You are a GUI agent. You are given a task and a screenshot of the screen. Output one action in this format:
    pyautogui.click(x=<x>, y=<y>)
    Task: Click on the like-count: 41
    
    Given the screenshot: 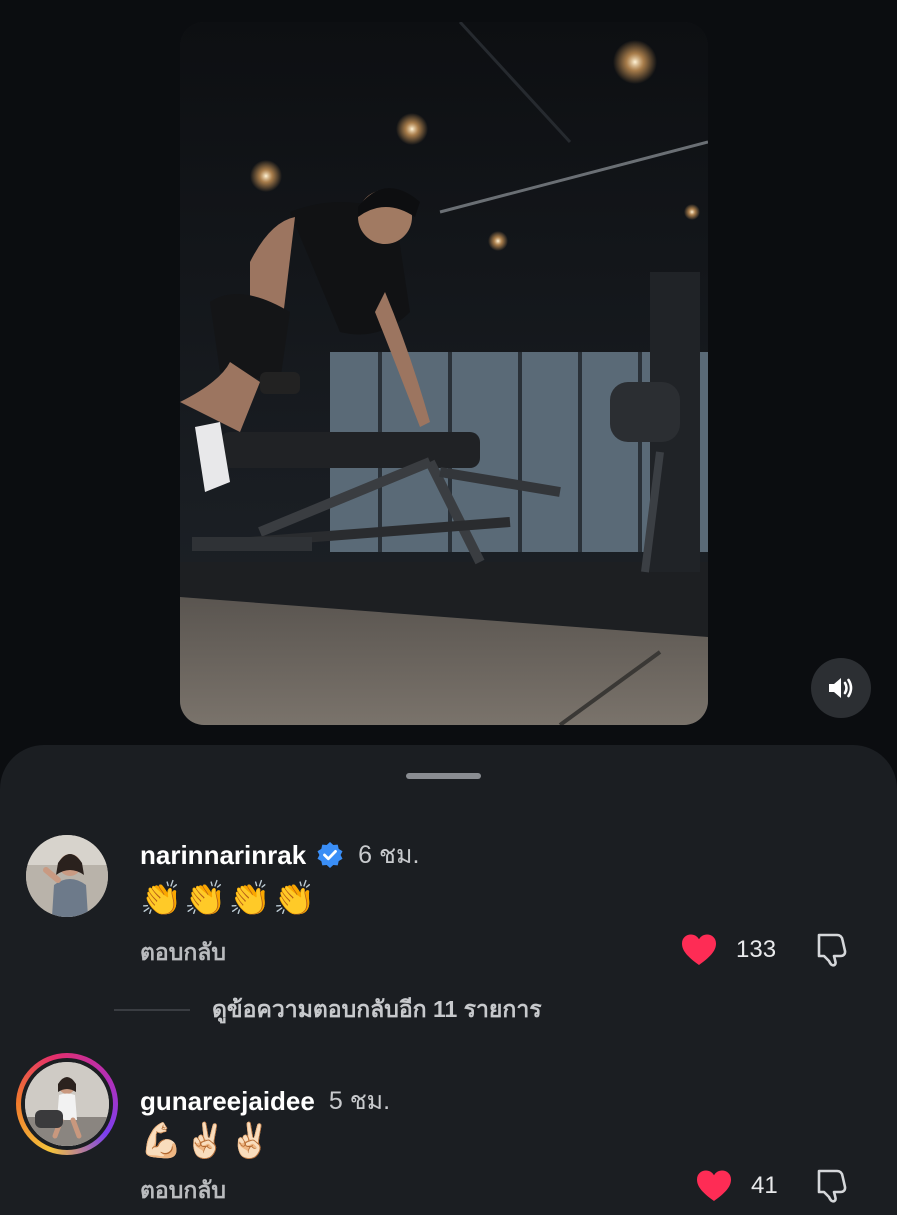 What is the action you would take?
    pyautogui.click(x=764, y=1185)
    